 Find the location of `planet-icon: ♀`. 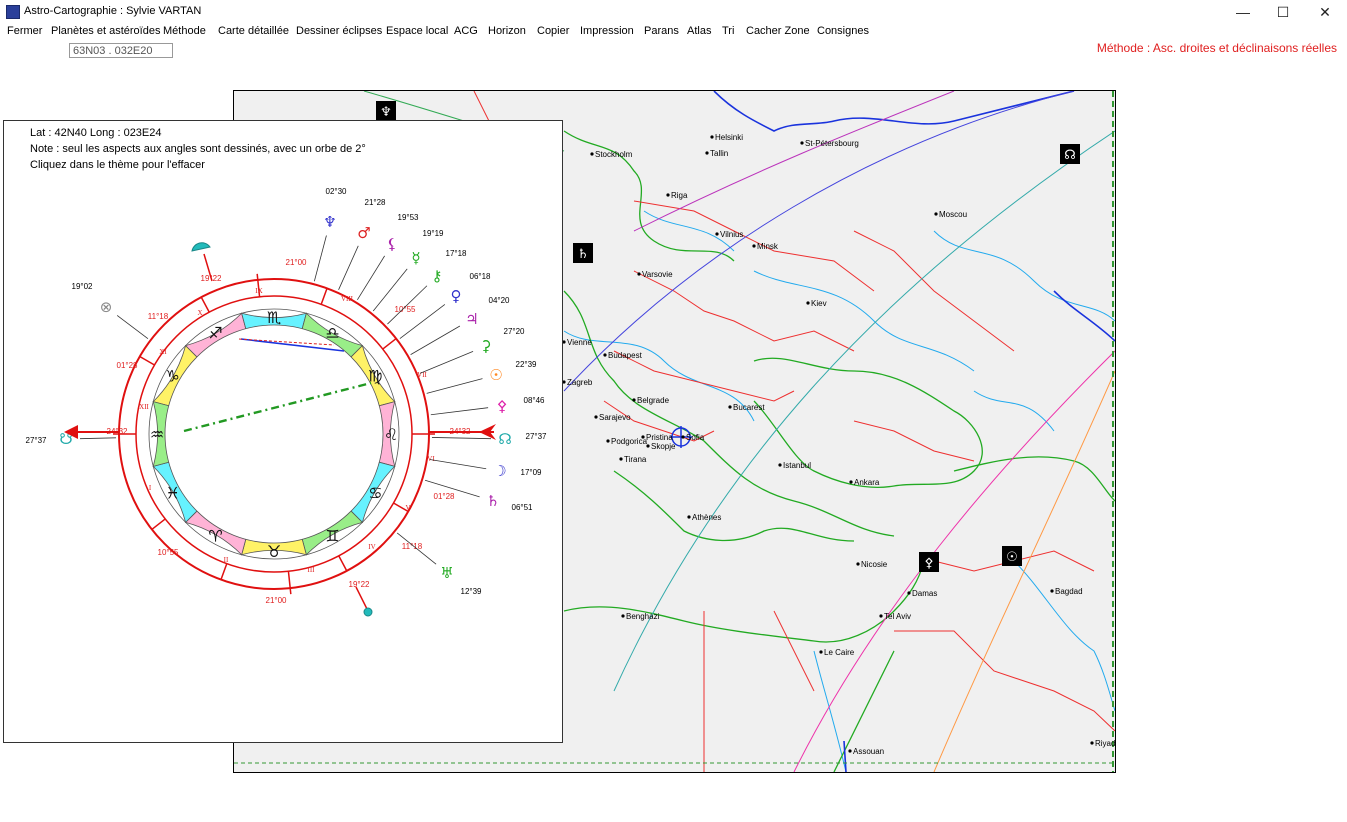

planet-icon: ♀ is located at coordinates (456, 296).